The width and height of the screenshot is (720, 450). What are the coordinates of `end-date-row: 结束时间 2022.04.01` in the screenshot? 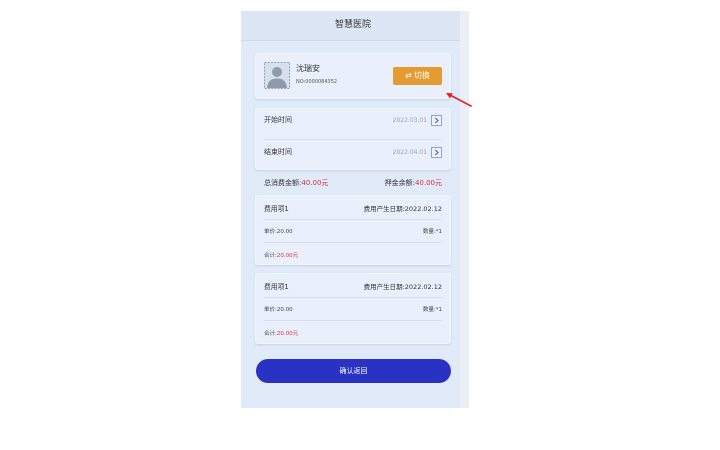 It's located at (353, 152).